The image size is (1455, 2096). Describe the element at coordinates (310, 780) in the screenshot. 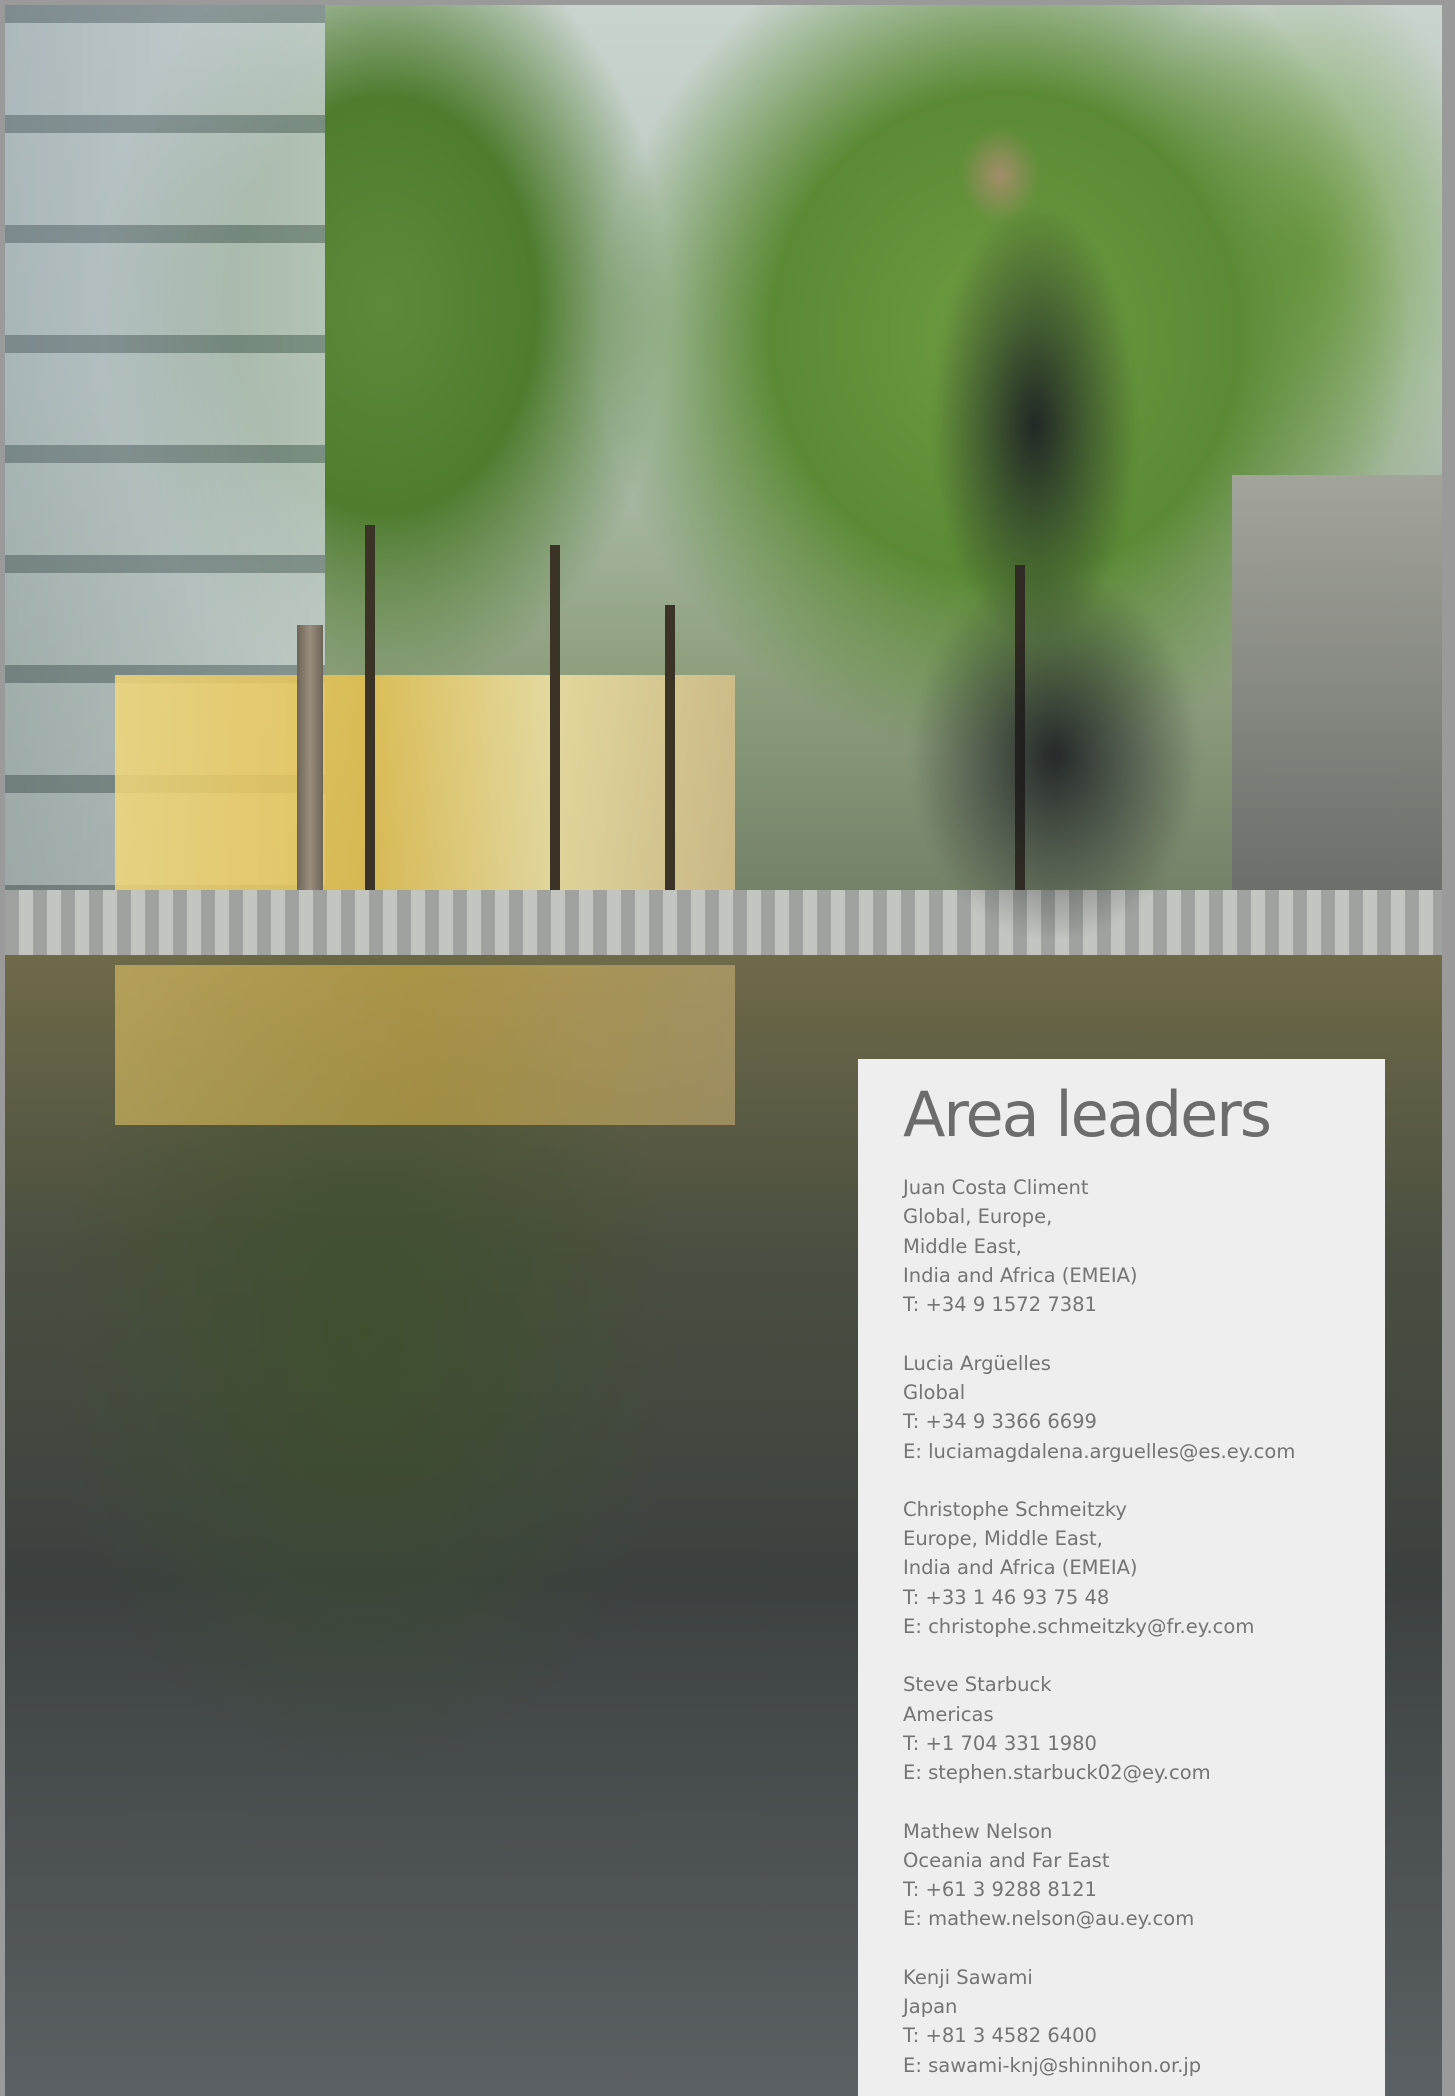

I see `street-pole` at that location.